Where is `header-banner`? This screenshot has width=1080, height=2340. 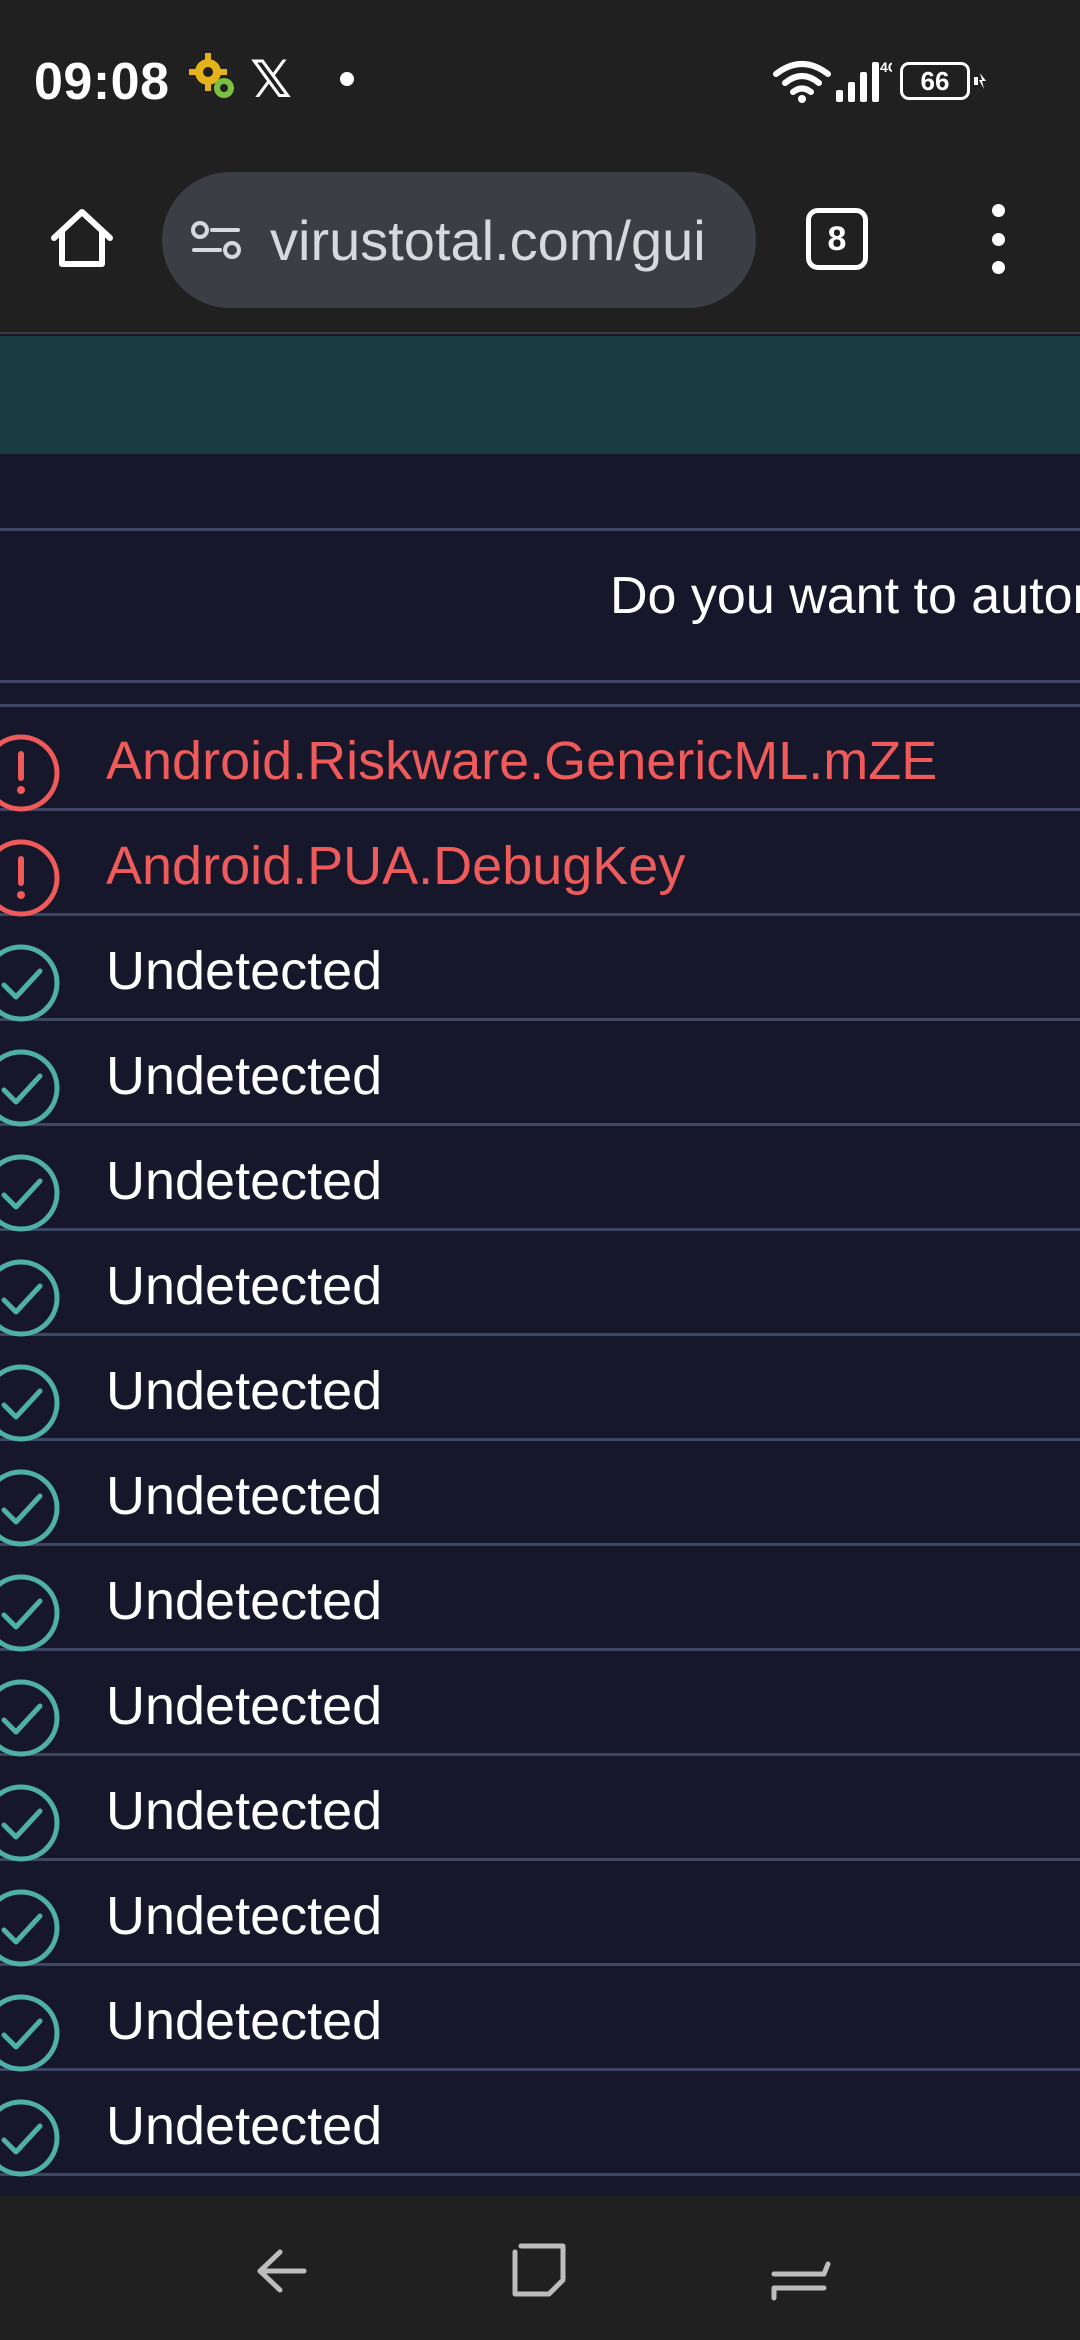 header-banner is located at coordinates (540, 395).